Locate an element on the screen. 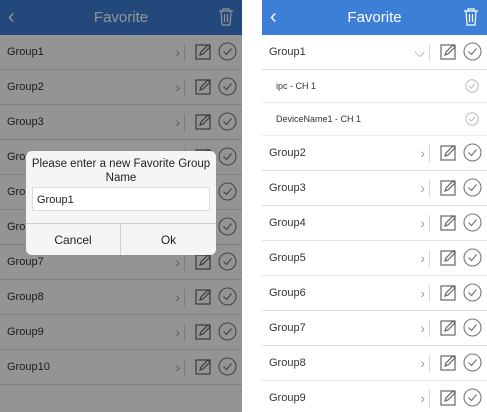 The height and width of the screenshot is (412, 487). group-row: Group3 › is located at coordinates (374, 188).